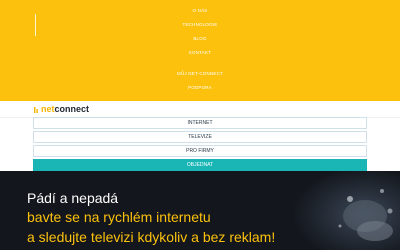 The height and width of the screenshot is (250, 400). What do you see at coordinates (36, 109) in the screenshot?
I see `logo-mark-icon` at bounding box center [36, 109].